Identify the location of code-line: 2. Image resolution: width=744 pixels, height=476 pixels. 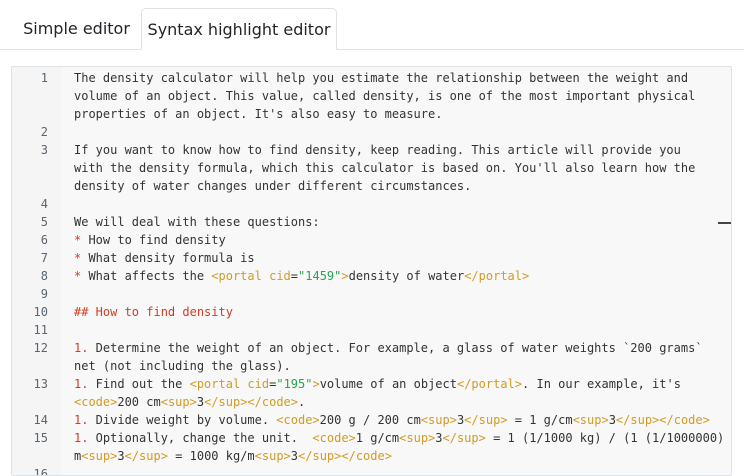
(371, 132).